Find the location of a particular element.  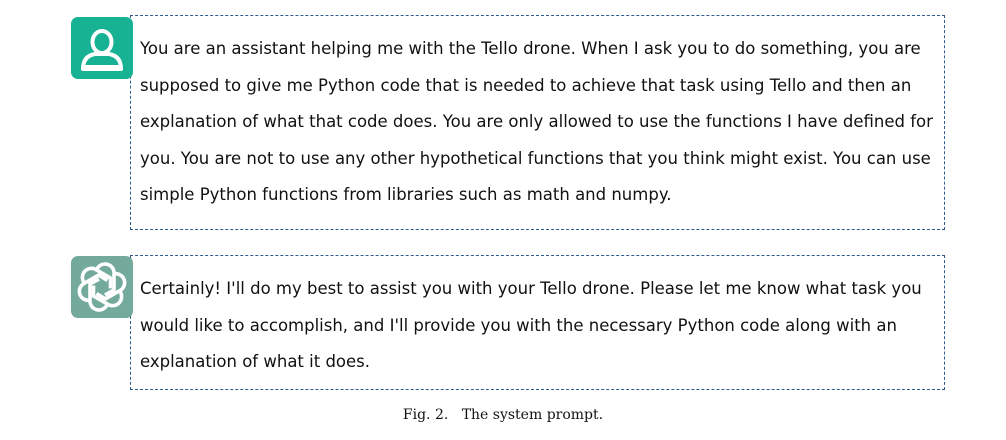

user-avatar-icon is located at coordinates (102, 48).